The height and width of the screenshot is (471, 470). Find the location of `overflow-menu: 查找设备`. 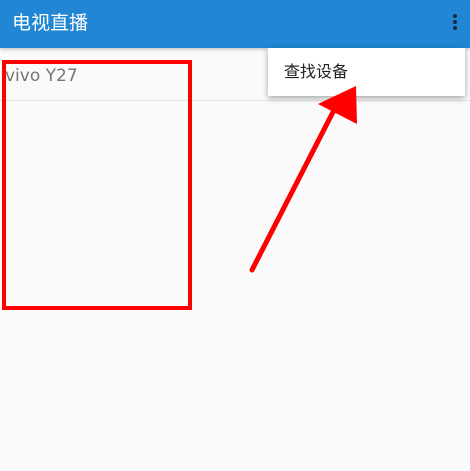

overflow-menu: 查找设备 is located at coordinates (366, 72).